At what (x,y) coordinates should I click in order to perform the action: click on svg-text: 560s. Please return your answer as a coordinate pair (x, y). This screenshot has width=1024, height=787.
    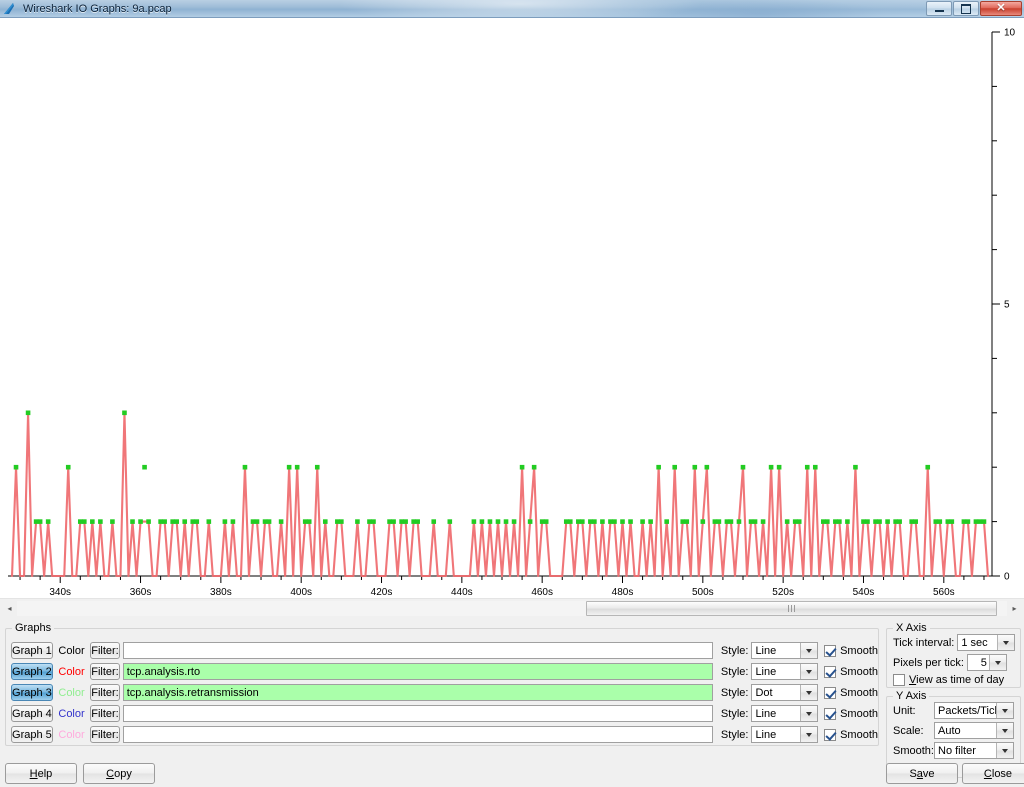
    Looking at the image, I should click on (944, 592).